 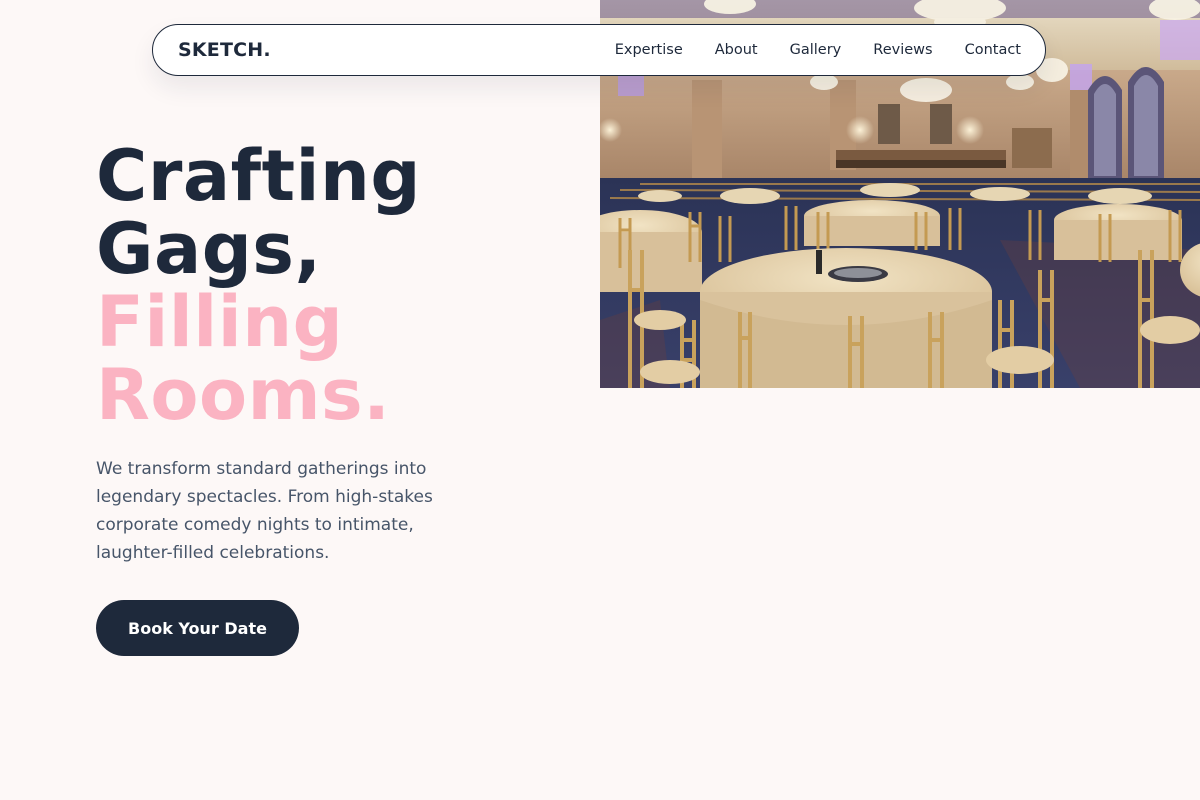 What do you see at coordinates (736, 50) in the screenshot?
I see `nav-link-about: About` at bounding box center [736, 50].